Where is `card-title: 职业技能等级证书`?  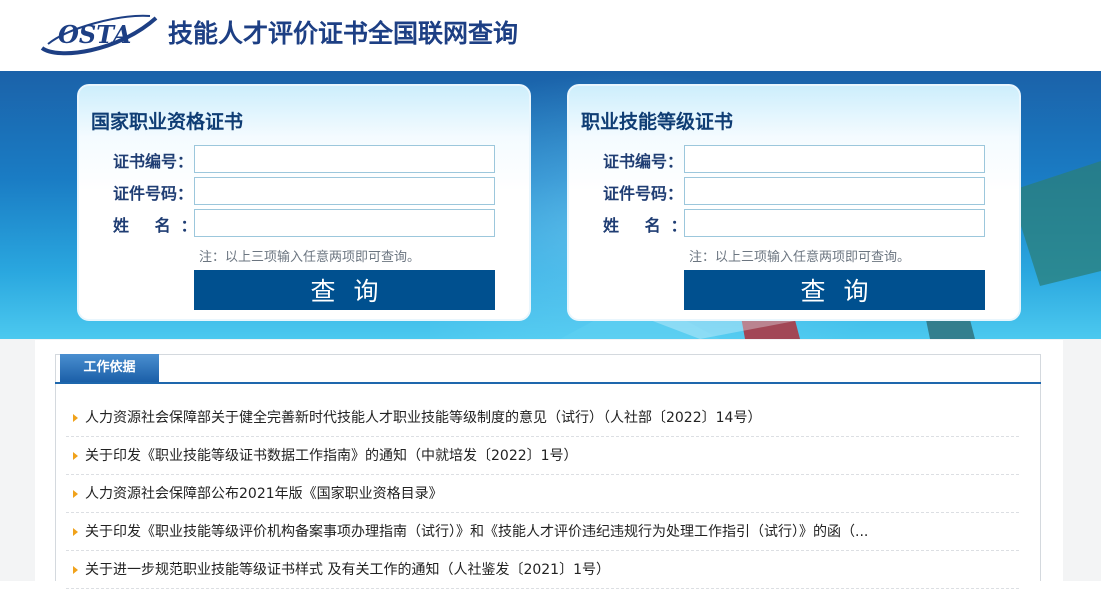
card-title: 职业技能等级证书 is located at coordinates (657, 122).